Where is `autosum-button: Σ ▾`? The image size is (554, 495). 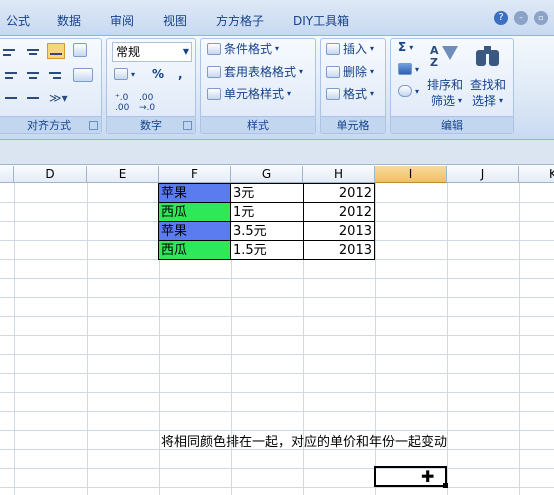 autosum-button: Σ ▾ is located at coordinates (405, 47).